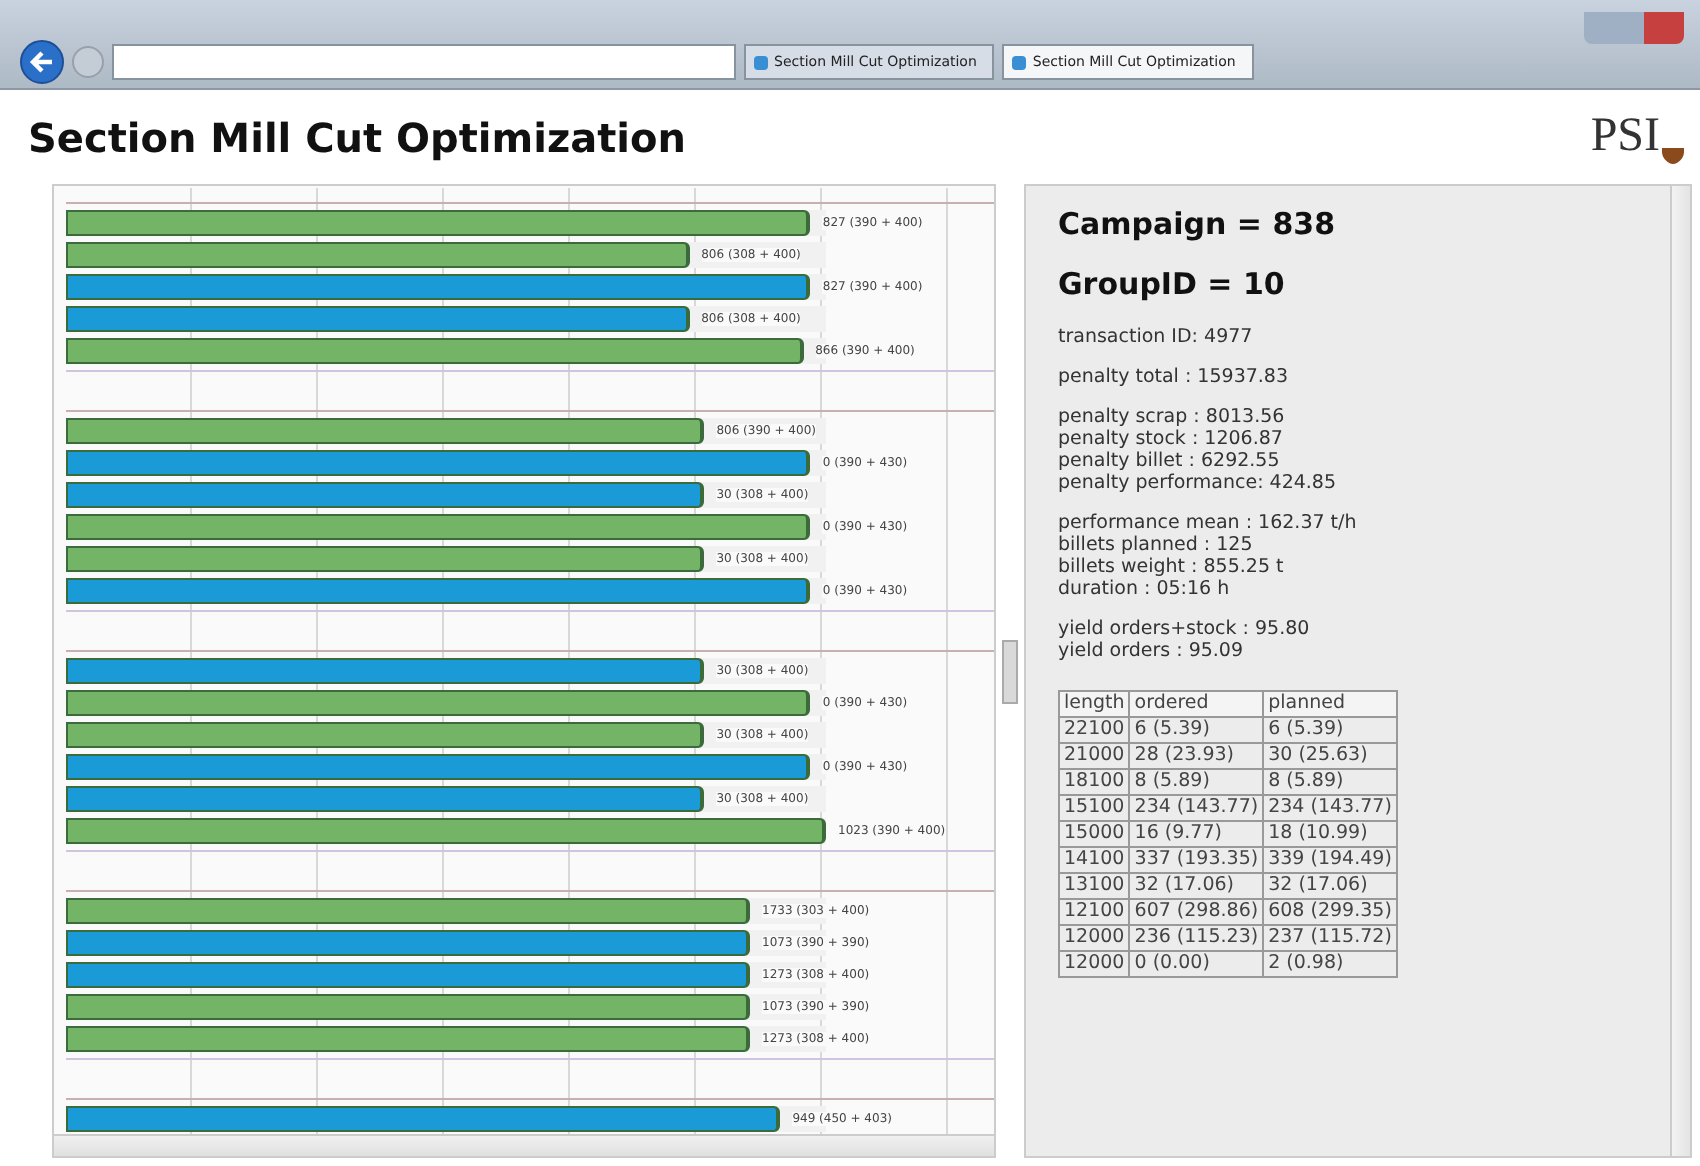  What do you see at coordinates (424, 62) in the screenshot?
I see `address-field` at bounding box center [424, 62].